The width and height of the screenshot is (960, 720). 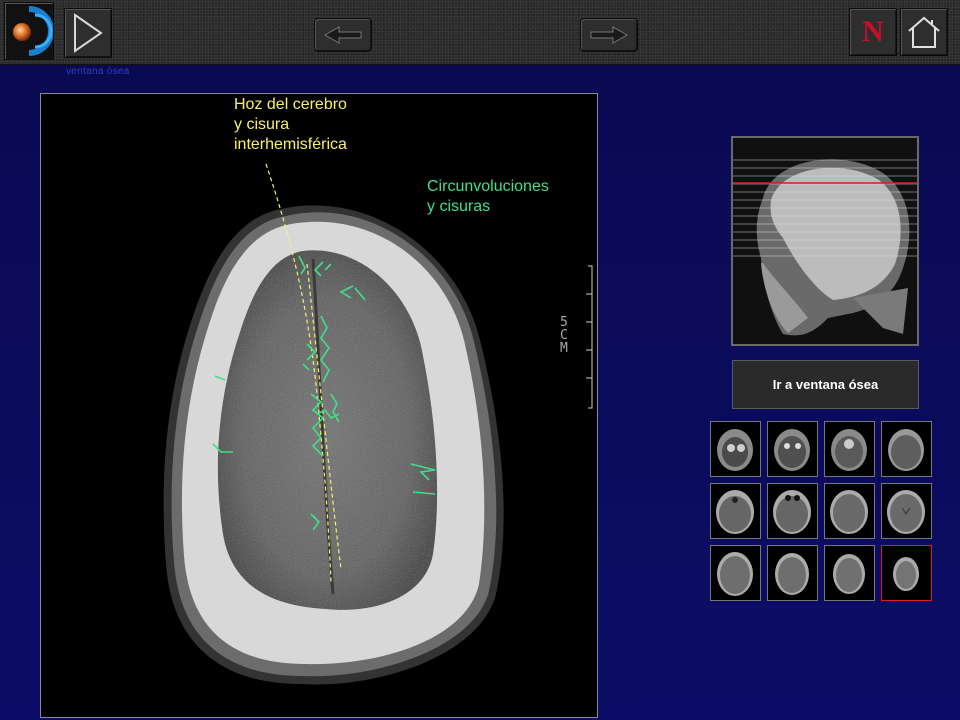 What do you see at coordinates (564, 335) in the screenshot?
I see `scale-label: 5CM` at bounding box center [564, 335].